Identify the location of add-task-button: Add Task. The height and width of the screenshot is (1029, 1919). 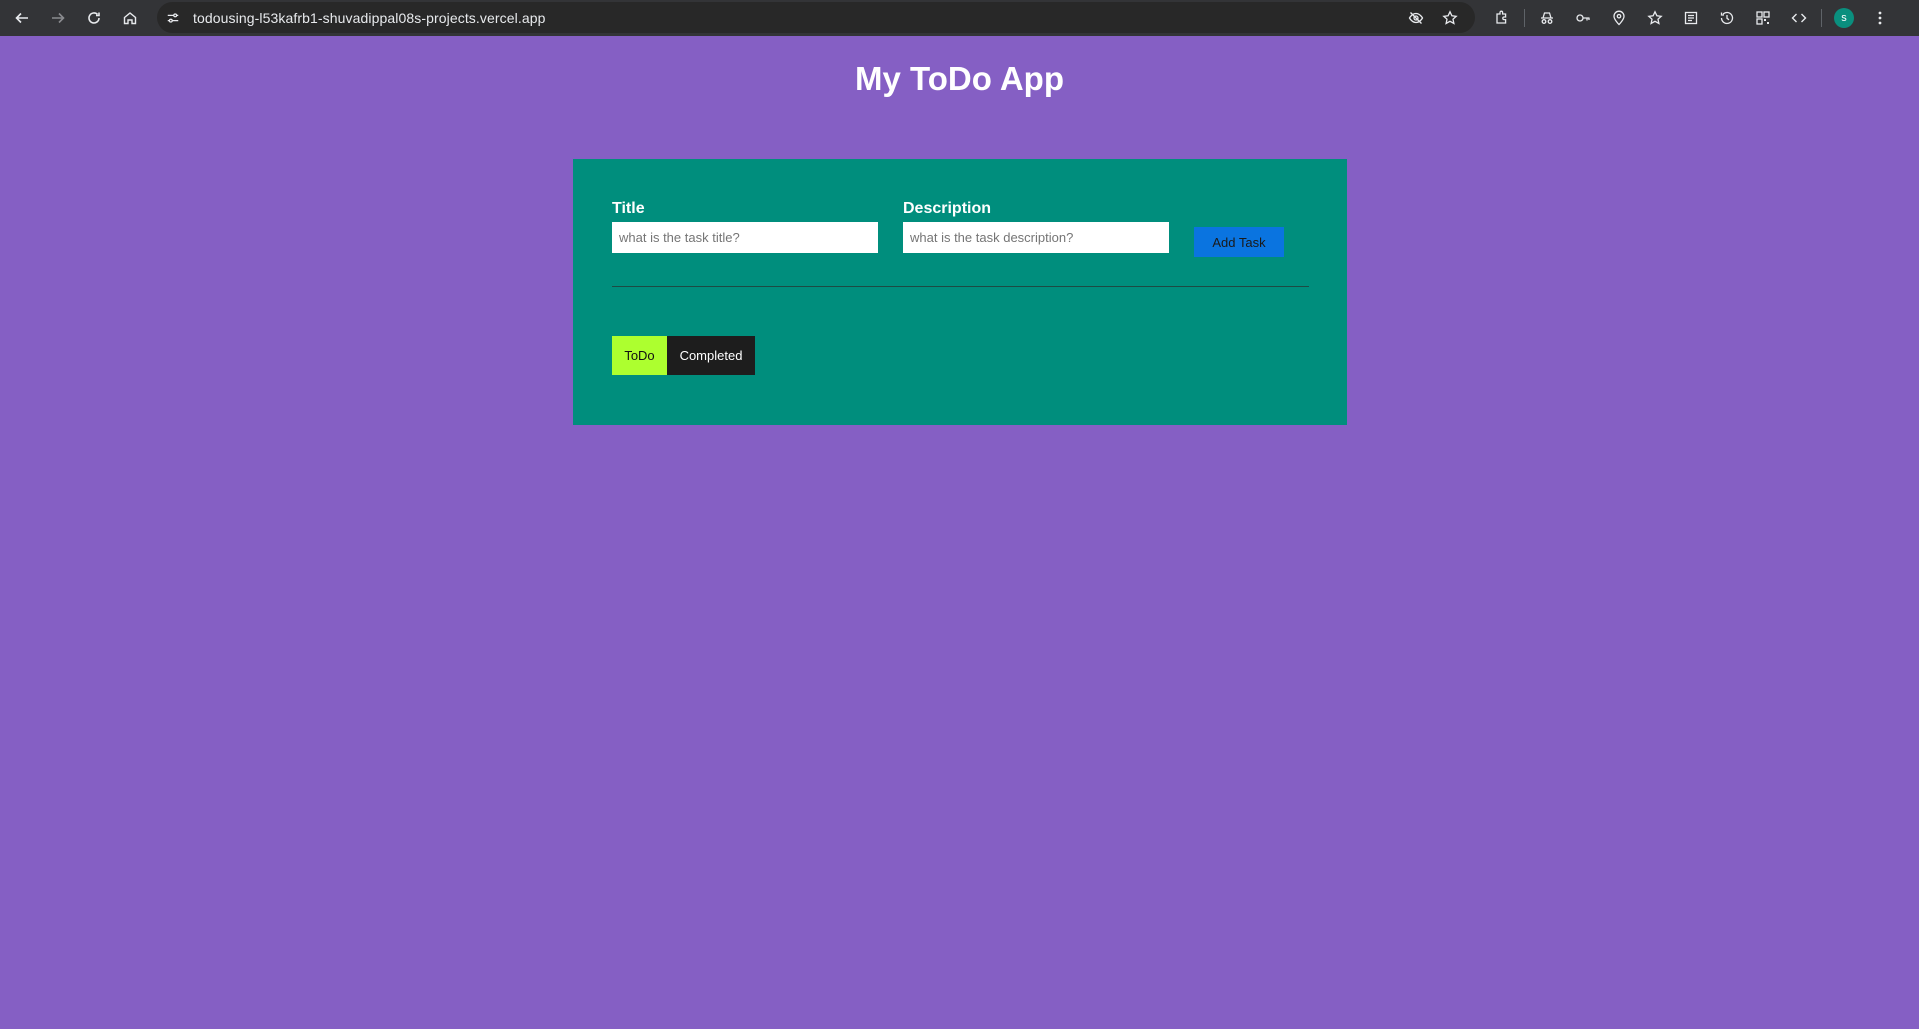
(1239, 242).